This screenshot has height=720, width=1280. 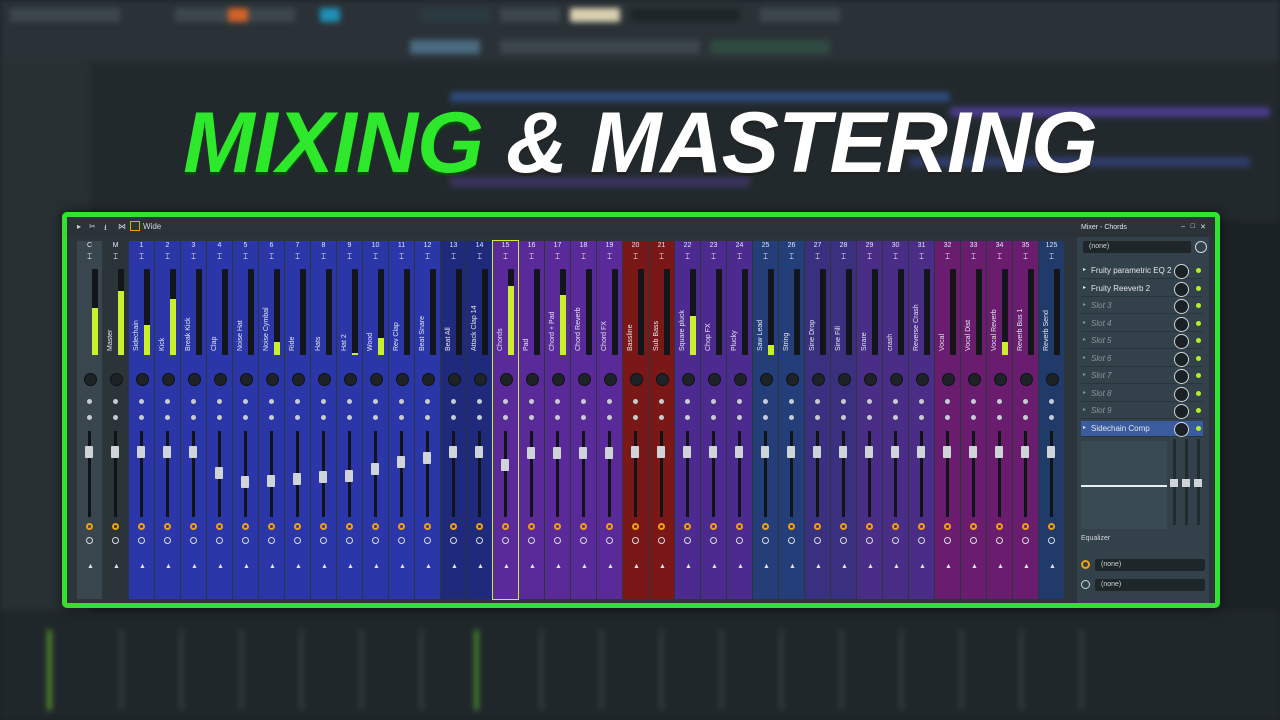 I want to click on eq-band-fader, so click(x=1174, y=482).